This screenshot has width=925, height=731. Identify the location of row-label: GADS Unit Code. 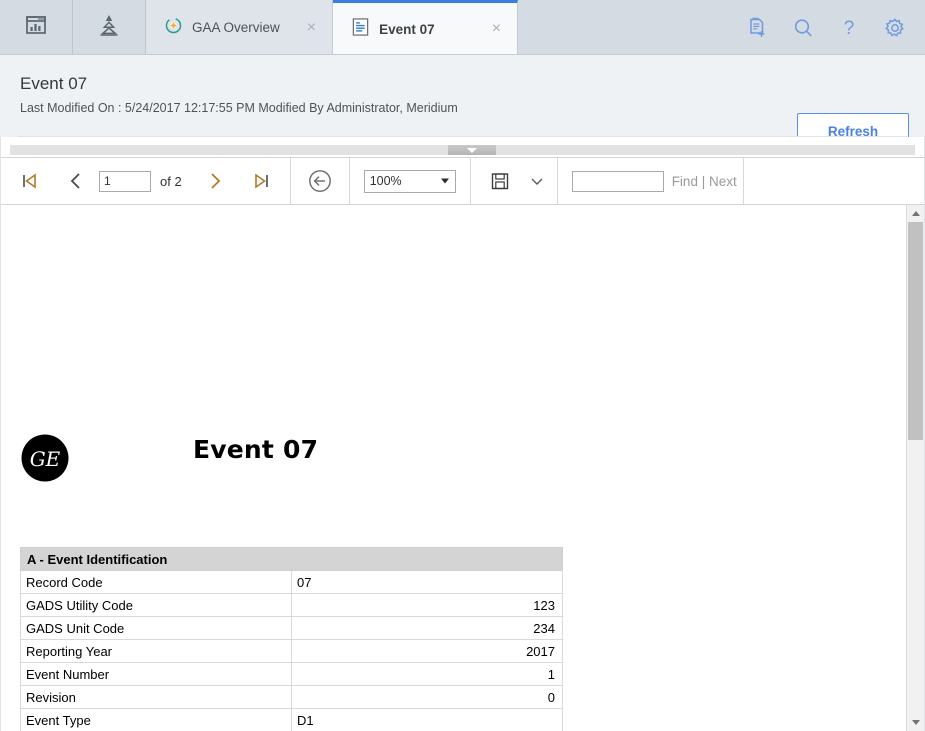
(156, 628).